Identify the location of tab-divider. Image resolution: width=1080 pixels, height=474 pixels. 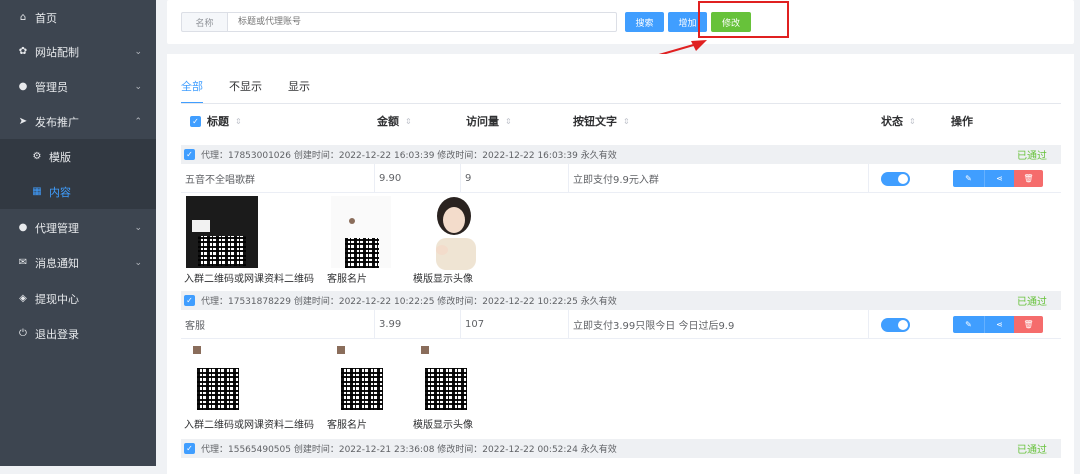
(621, 103).